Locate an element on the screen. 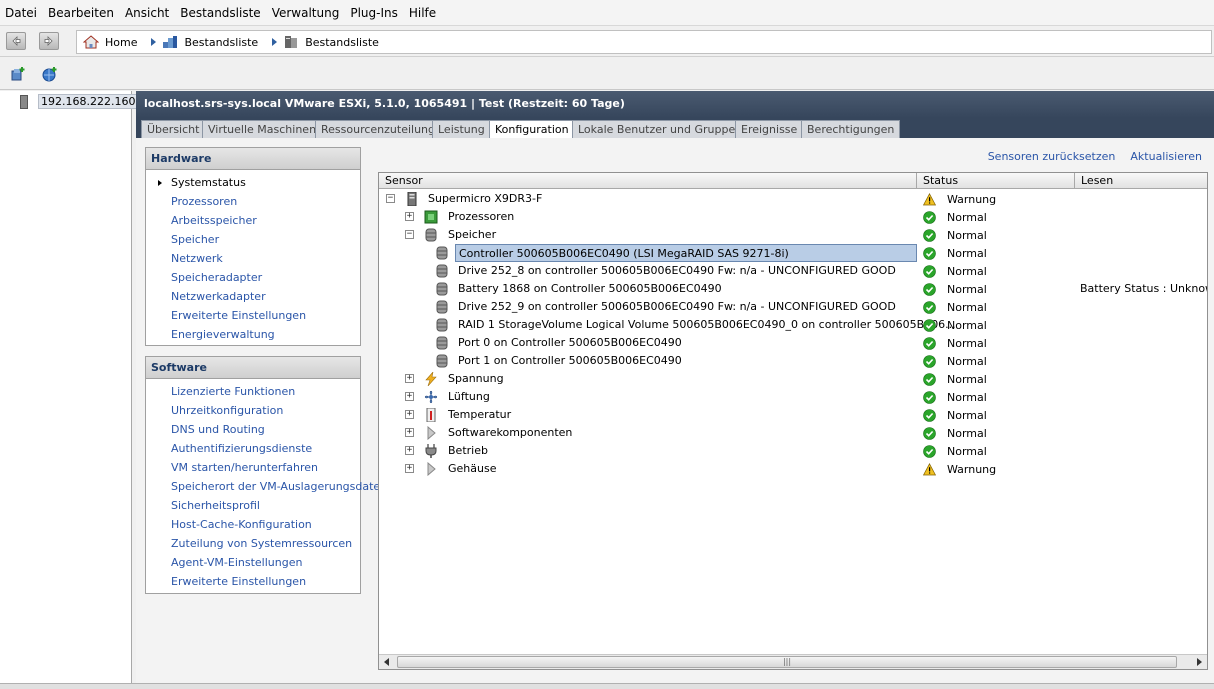 Image resolution: width=1214 pixels, height=689 pixels. inventory-tree: 192.168.222.160 is located at coordinates (69, 387).